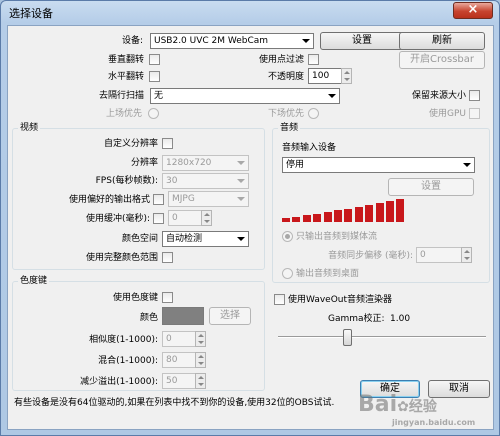 The width and height of the screenshot is (500, 436). Describe the element at coordinates (474, 113) in the screenshot. I see `use-gpu-checkbox` at that location.